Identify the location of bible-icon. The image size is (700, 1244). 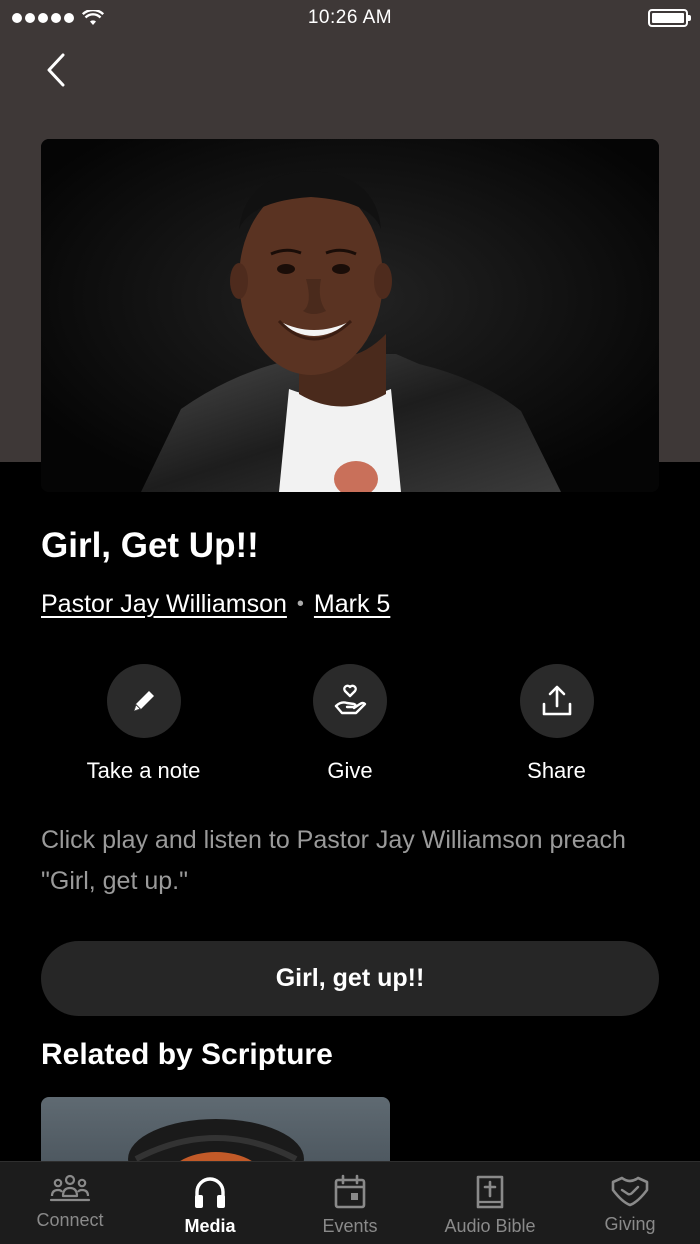
(490, 1192).